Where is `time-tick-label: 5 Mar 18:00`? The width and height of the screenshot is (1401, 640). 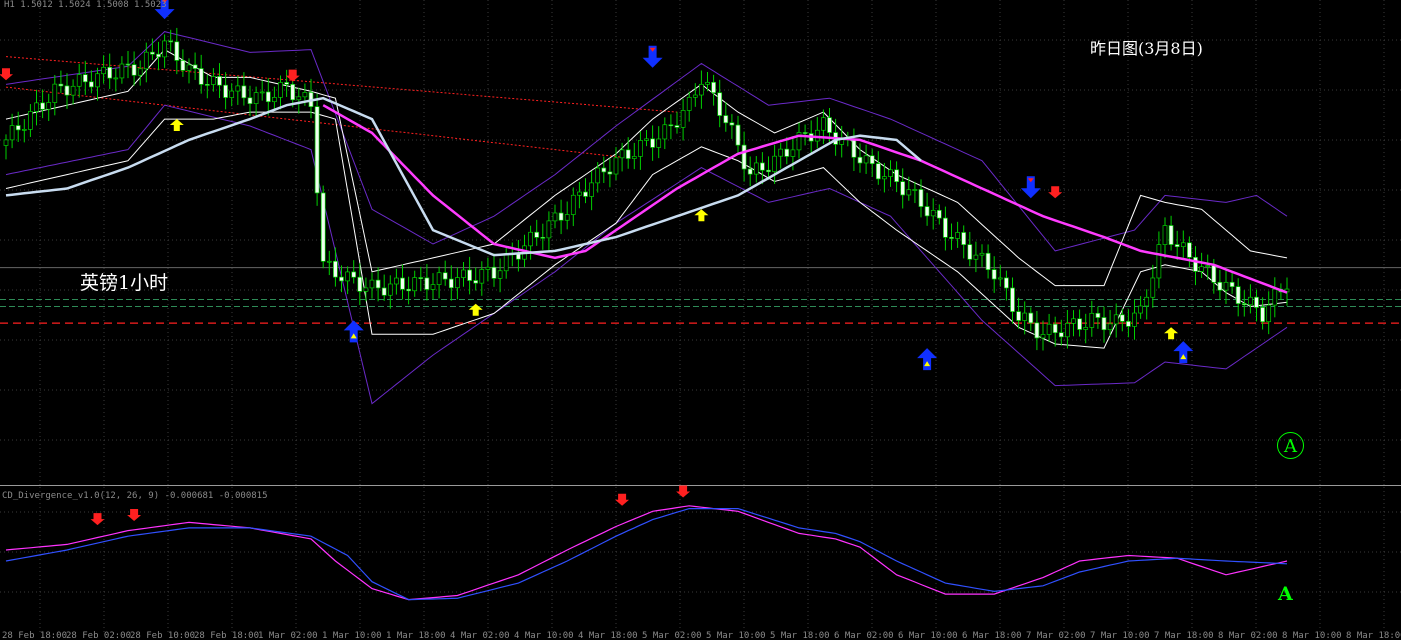
time-tick-label: 5 Mar 18:00 is located at coordinates (800, 635).